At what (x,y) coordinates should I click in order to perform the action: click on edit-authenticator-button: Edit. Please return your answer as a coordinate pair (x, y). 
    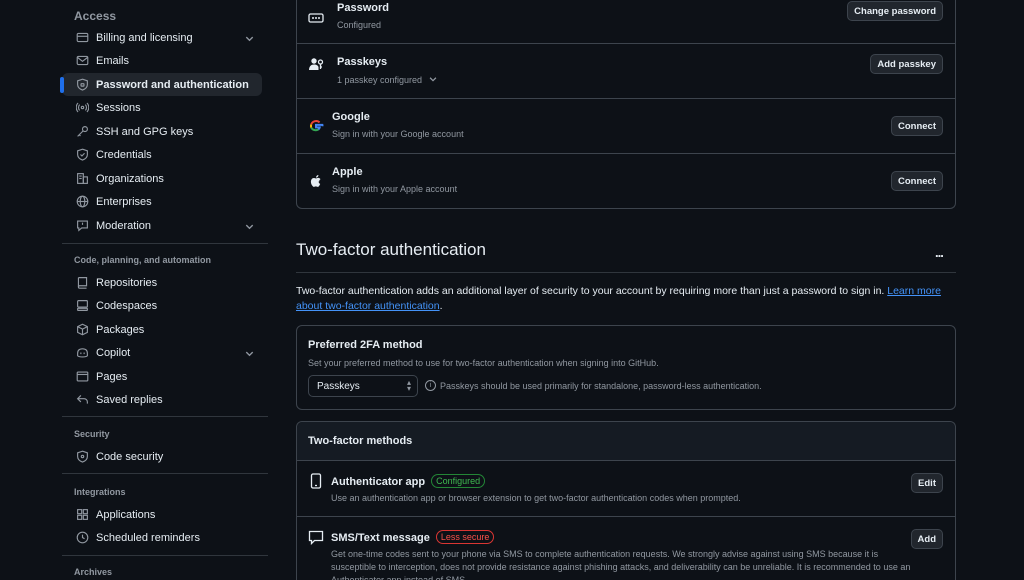
    Looking at the image, I should click on (927, 483).